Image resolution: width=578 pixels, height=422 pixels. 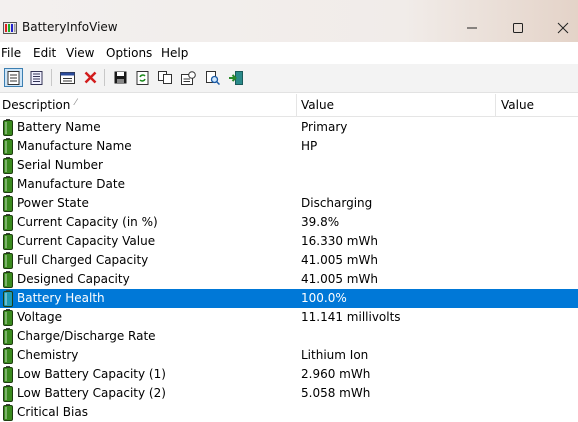 What do you see at coordinates (60, 165) in the screenshot?
I see `list-item-description: Serial Number` at bounding box center [60, 165].